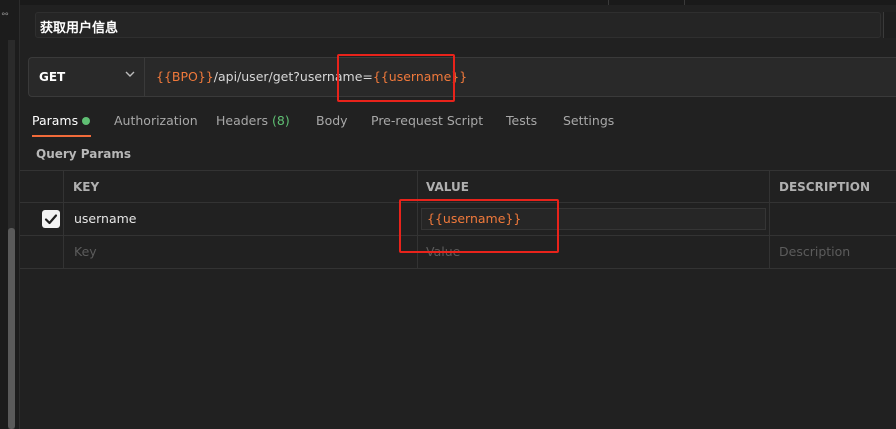 Image resolution: width=896 pixels, height=429 pixels. Describe the element at coordinates (105, 218) in the screenshot. I see `param-key-cell: username` at that location.